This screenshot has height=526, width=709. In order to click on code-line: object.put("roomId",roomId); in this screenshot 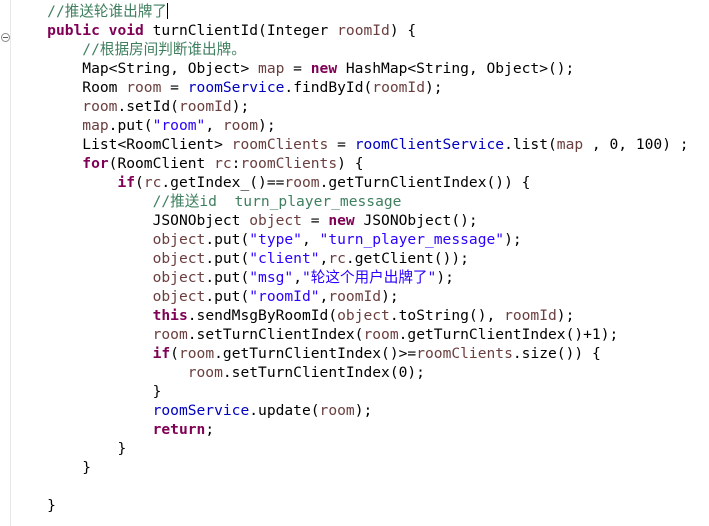, I will do `click(350, 296)`.